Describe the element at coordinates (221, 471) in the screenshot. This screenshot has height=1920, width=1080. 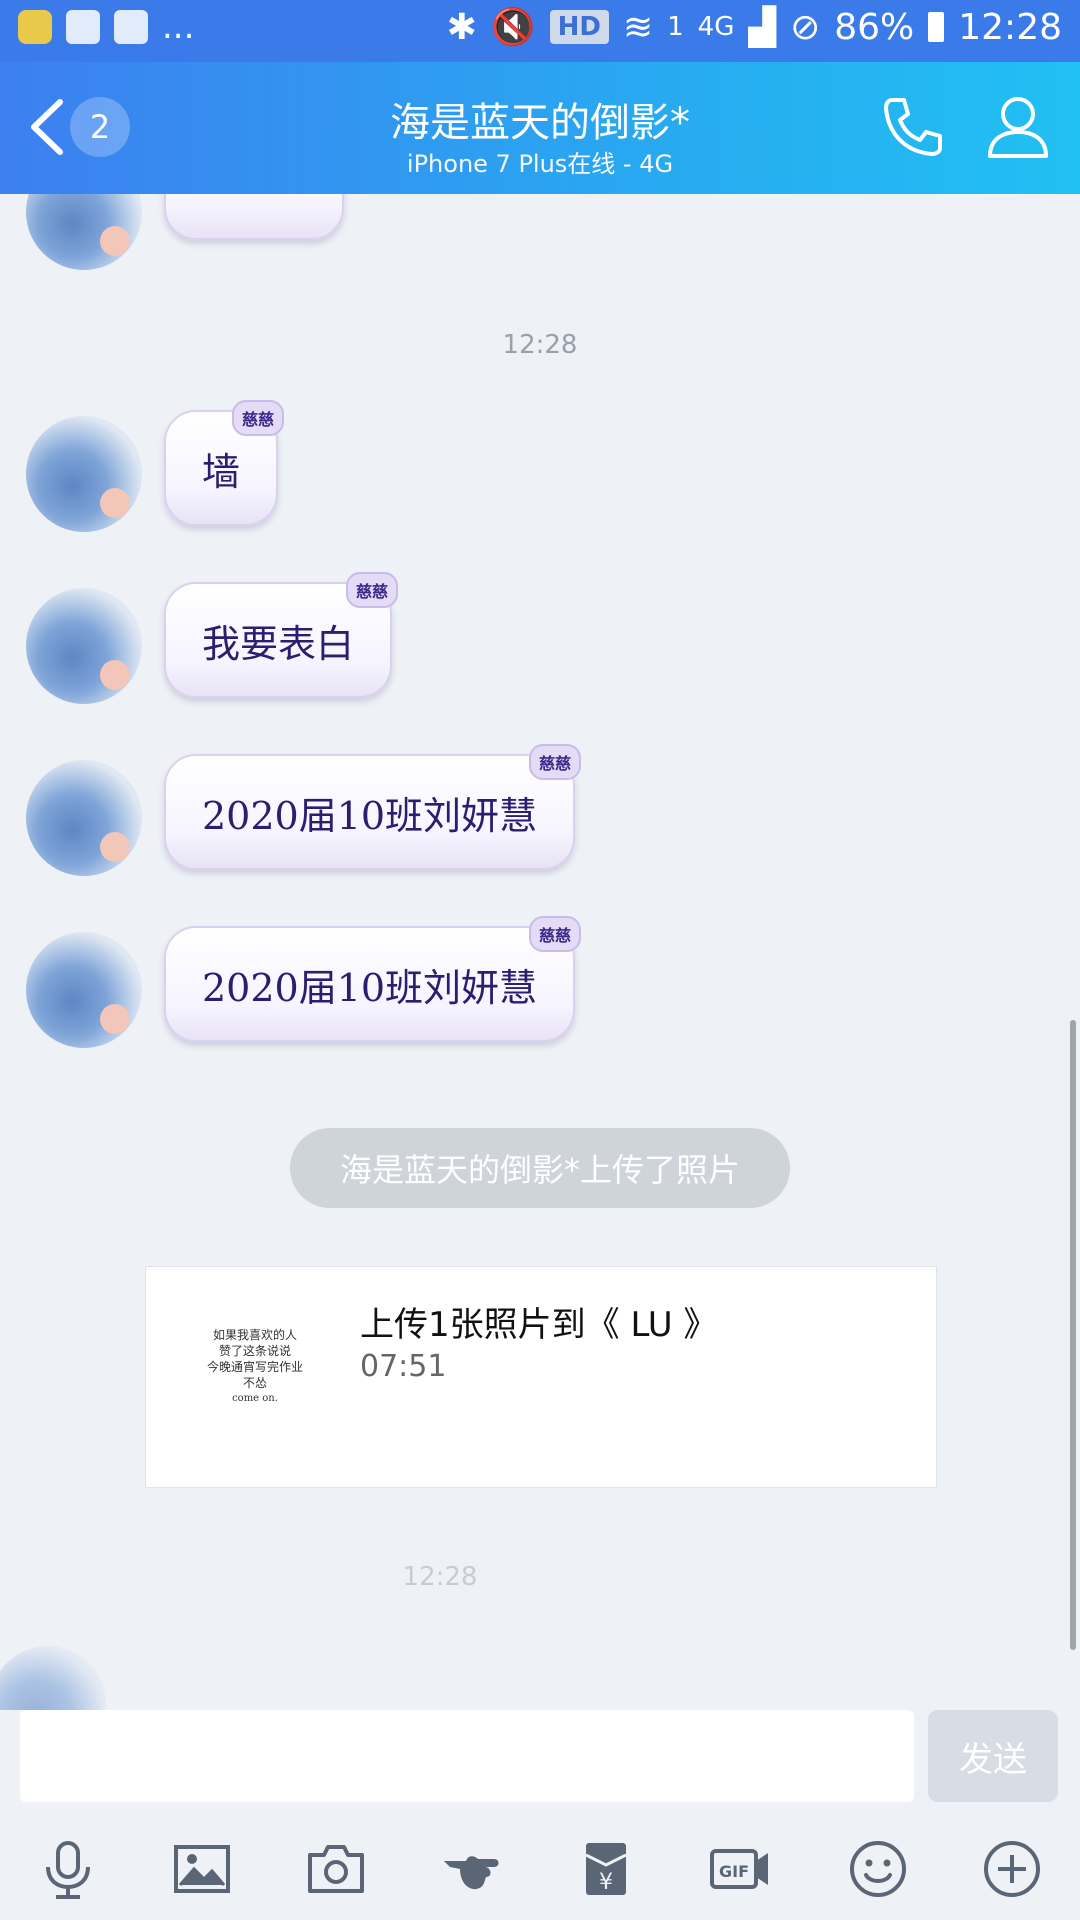
I see `message-text: 墙` at that location.